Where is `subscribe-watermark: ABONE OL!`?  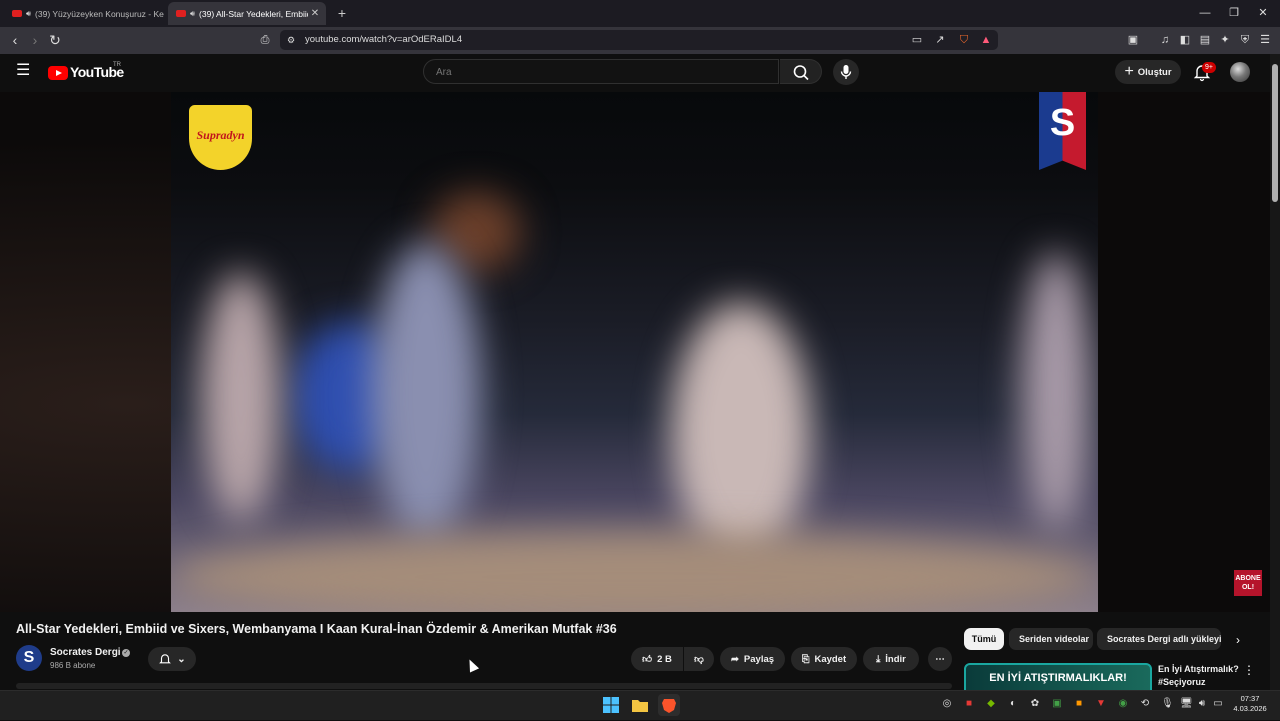
subscribe-watermark: ABONE OL! is located at coordinates (1248, 583).